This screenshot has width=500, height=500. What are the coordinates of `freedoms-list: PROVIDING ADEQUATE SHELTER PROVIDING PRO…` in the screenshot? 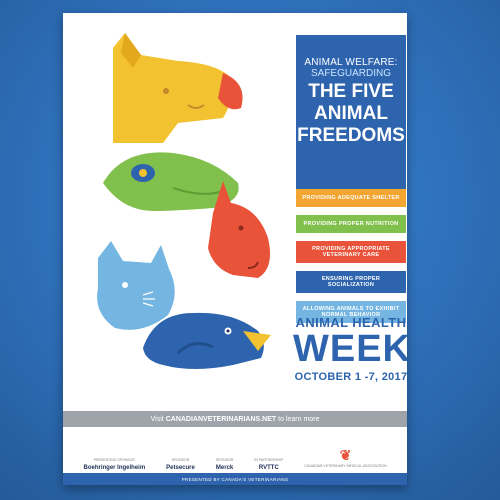 It's located at (351, 260).